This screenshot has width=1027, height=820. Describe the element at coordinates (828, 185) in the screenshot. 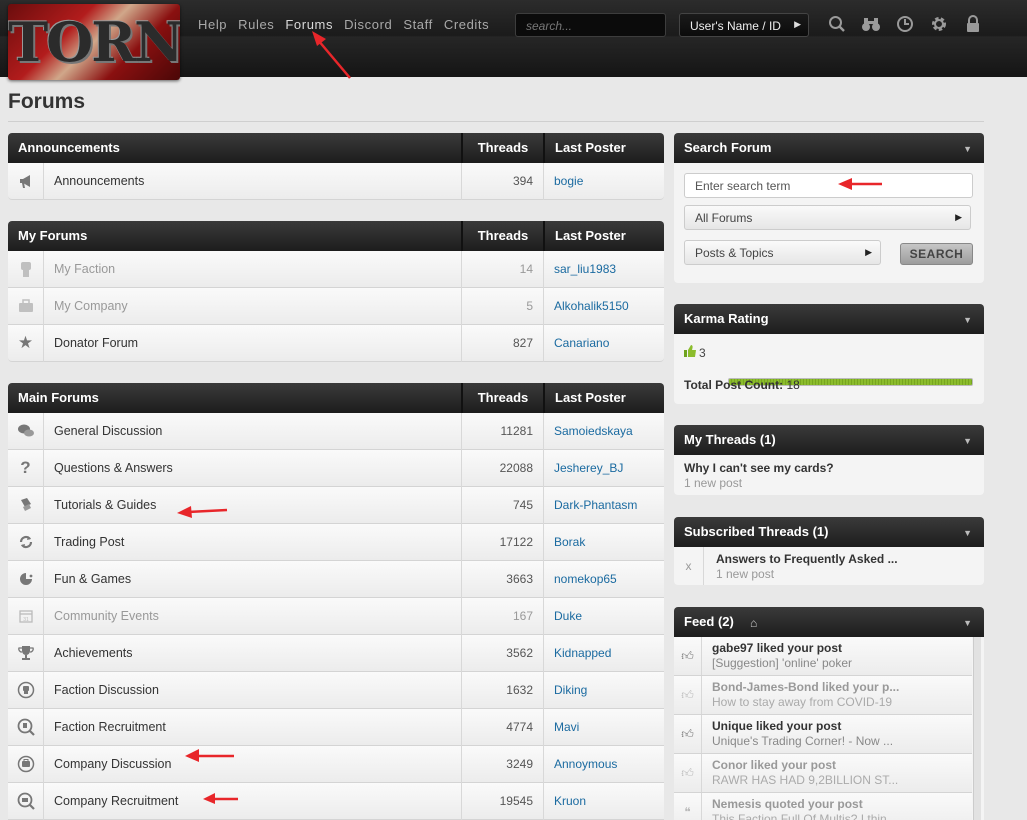

I see `forum-search-input: Enter search term` at that location.